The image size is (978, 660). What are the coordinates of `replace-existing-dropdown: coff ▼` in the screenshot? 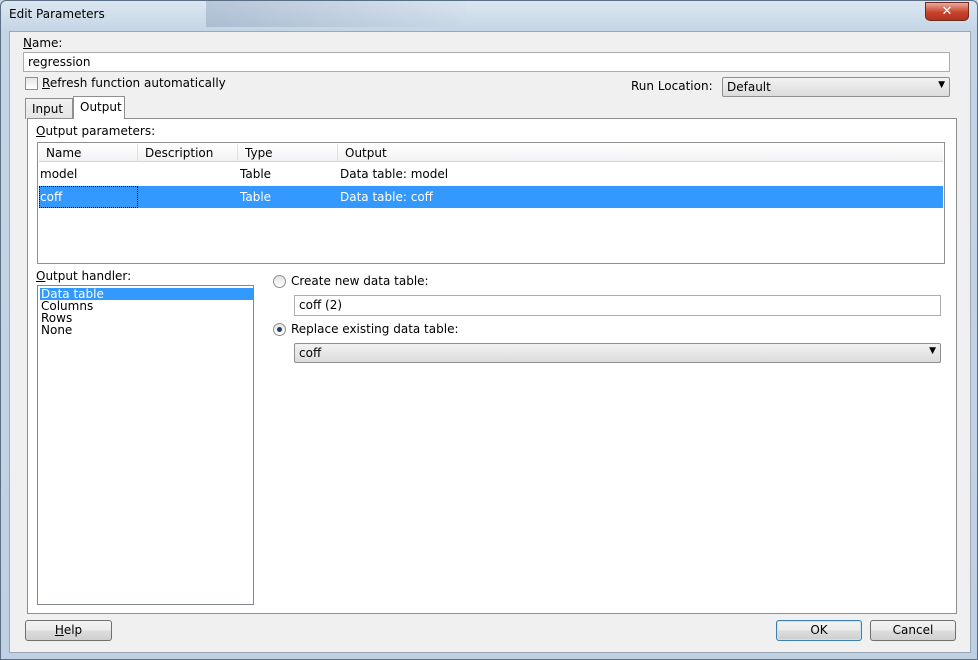 It's located at (617, 353).